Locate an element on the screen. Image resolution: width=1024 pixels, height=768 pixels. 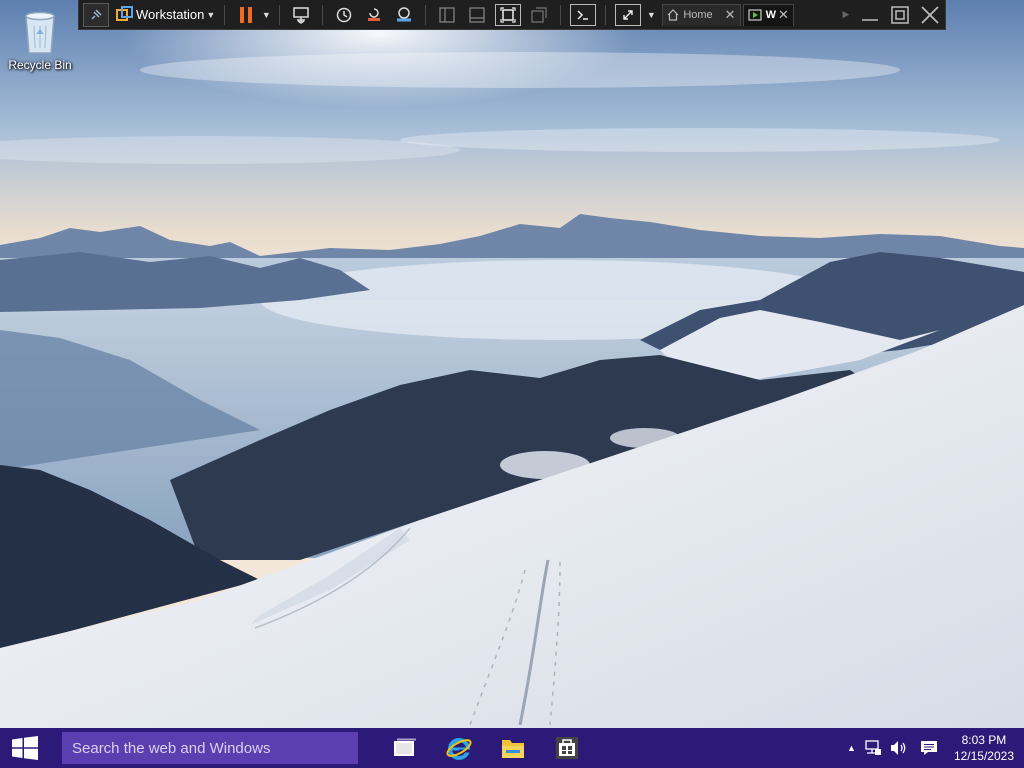
volume-icon is located at coordinates (898, 748).